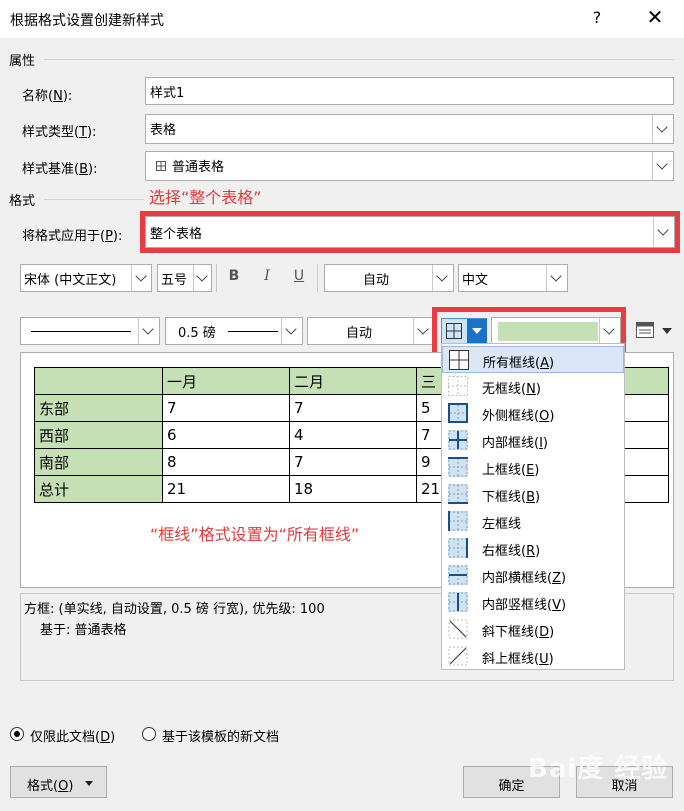 This screenshot has width=684, height=811. I want to click on menu-item-no-border: 无框线(N), so click(533, 386).